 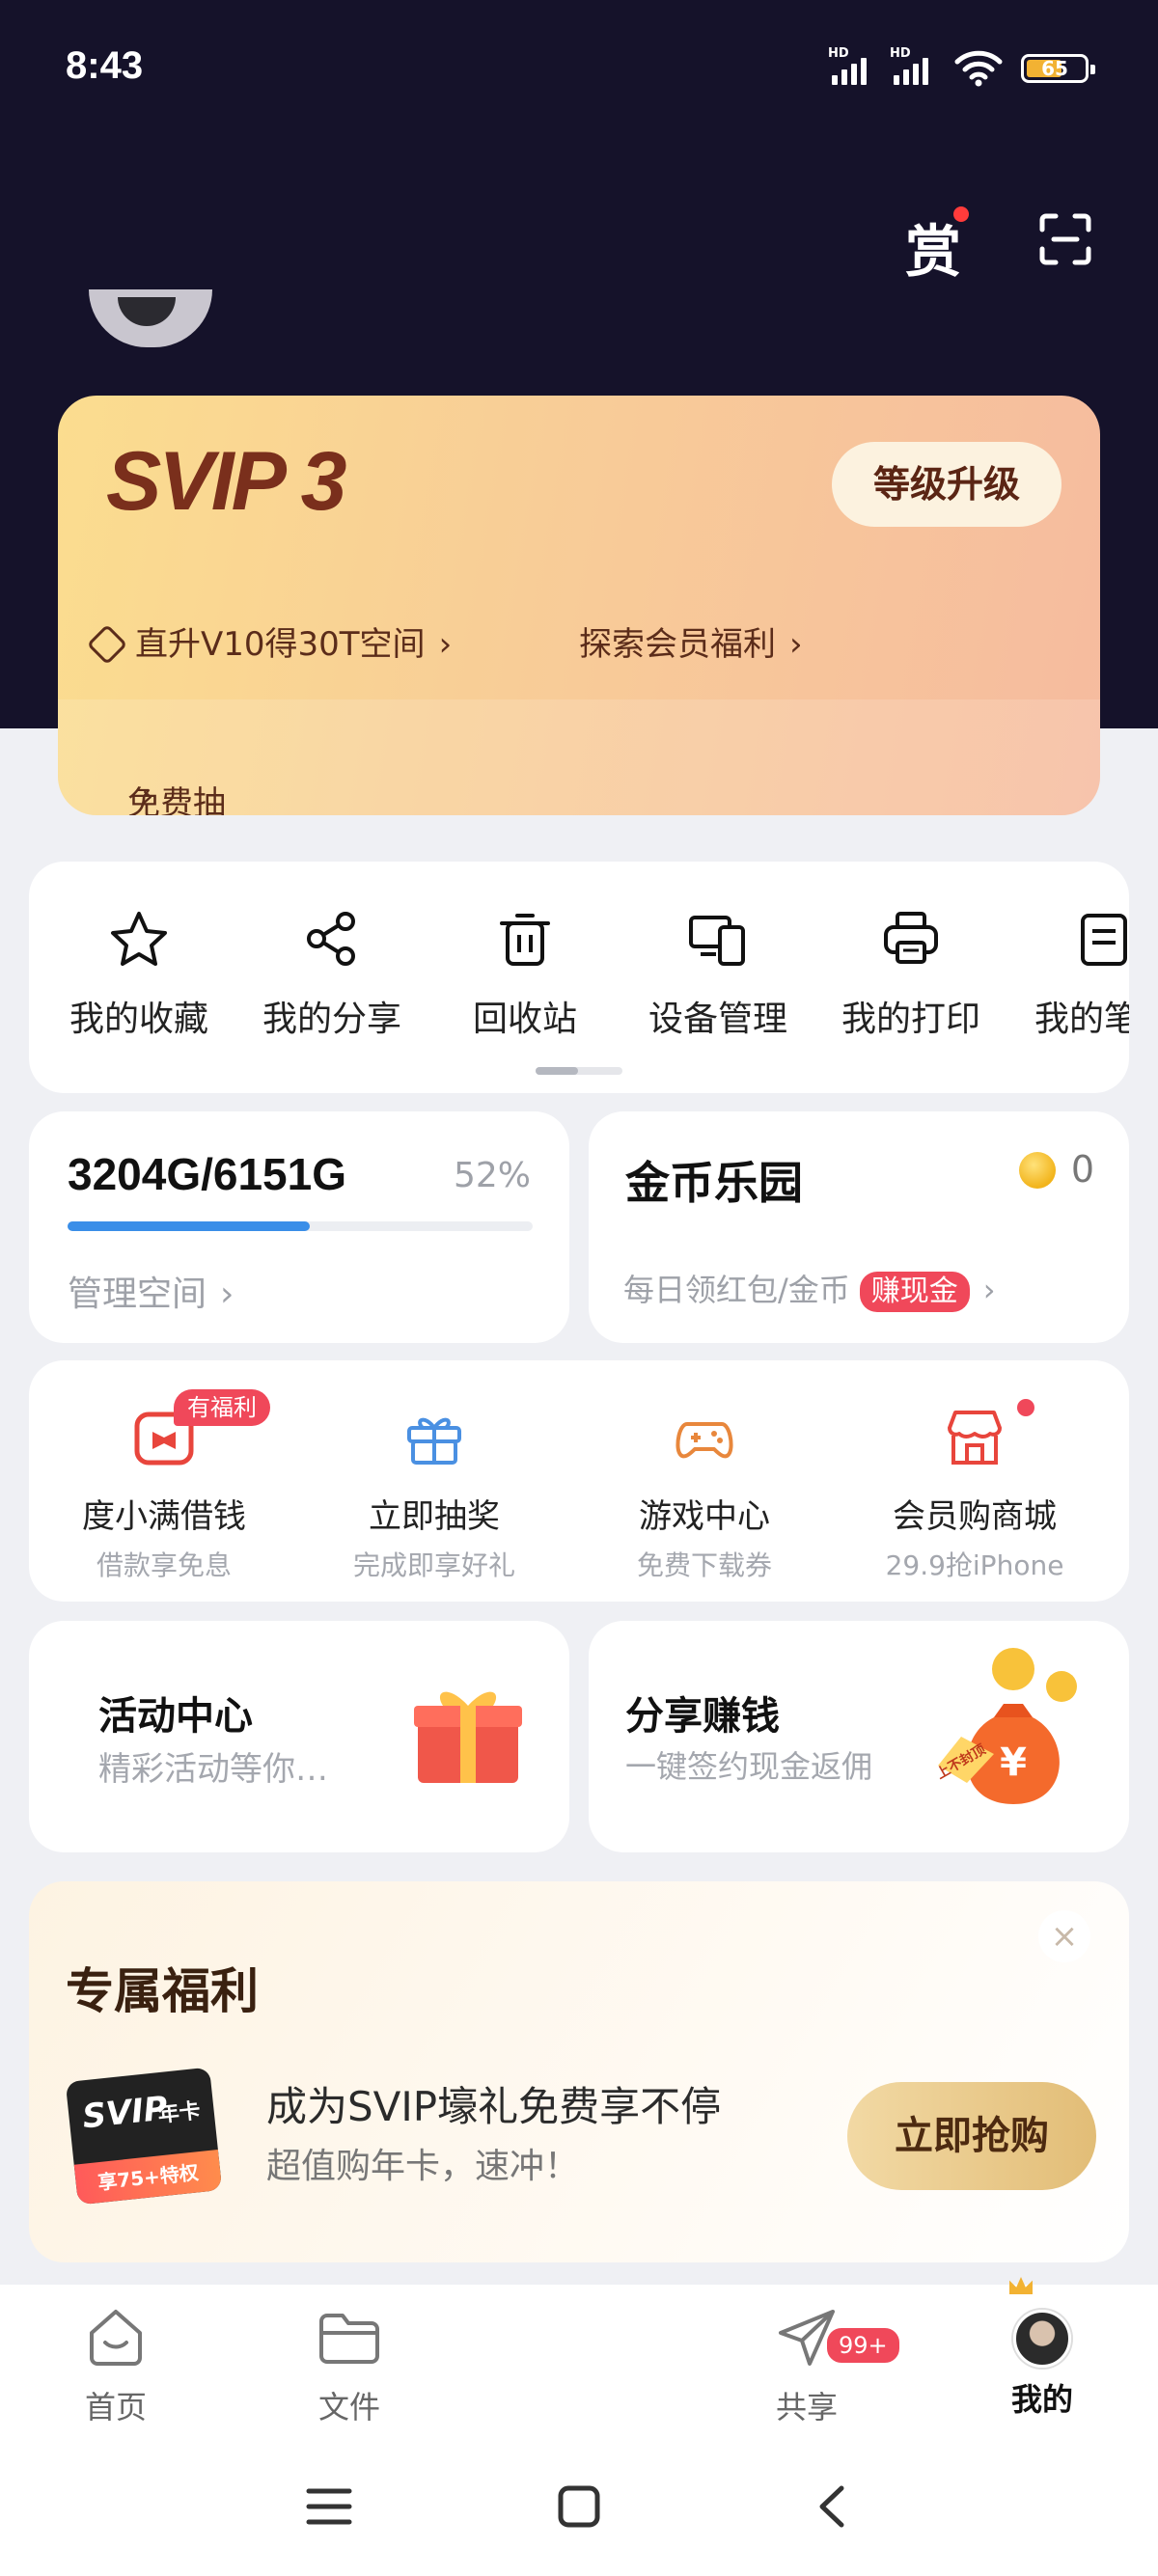 I want to click on manage-space-label: 管理空间, so click(x=137, y=1294).